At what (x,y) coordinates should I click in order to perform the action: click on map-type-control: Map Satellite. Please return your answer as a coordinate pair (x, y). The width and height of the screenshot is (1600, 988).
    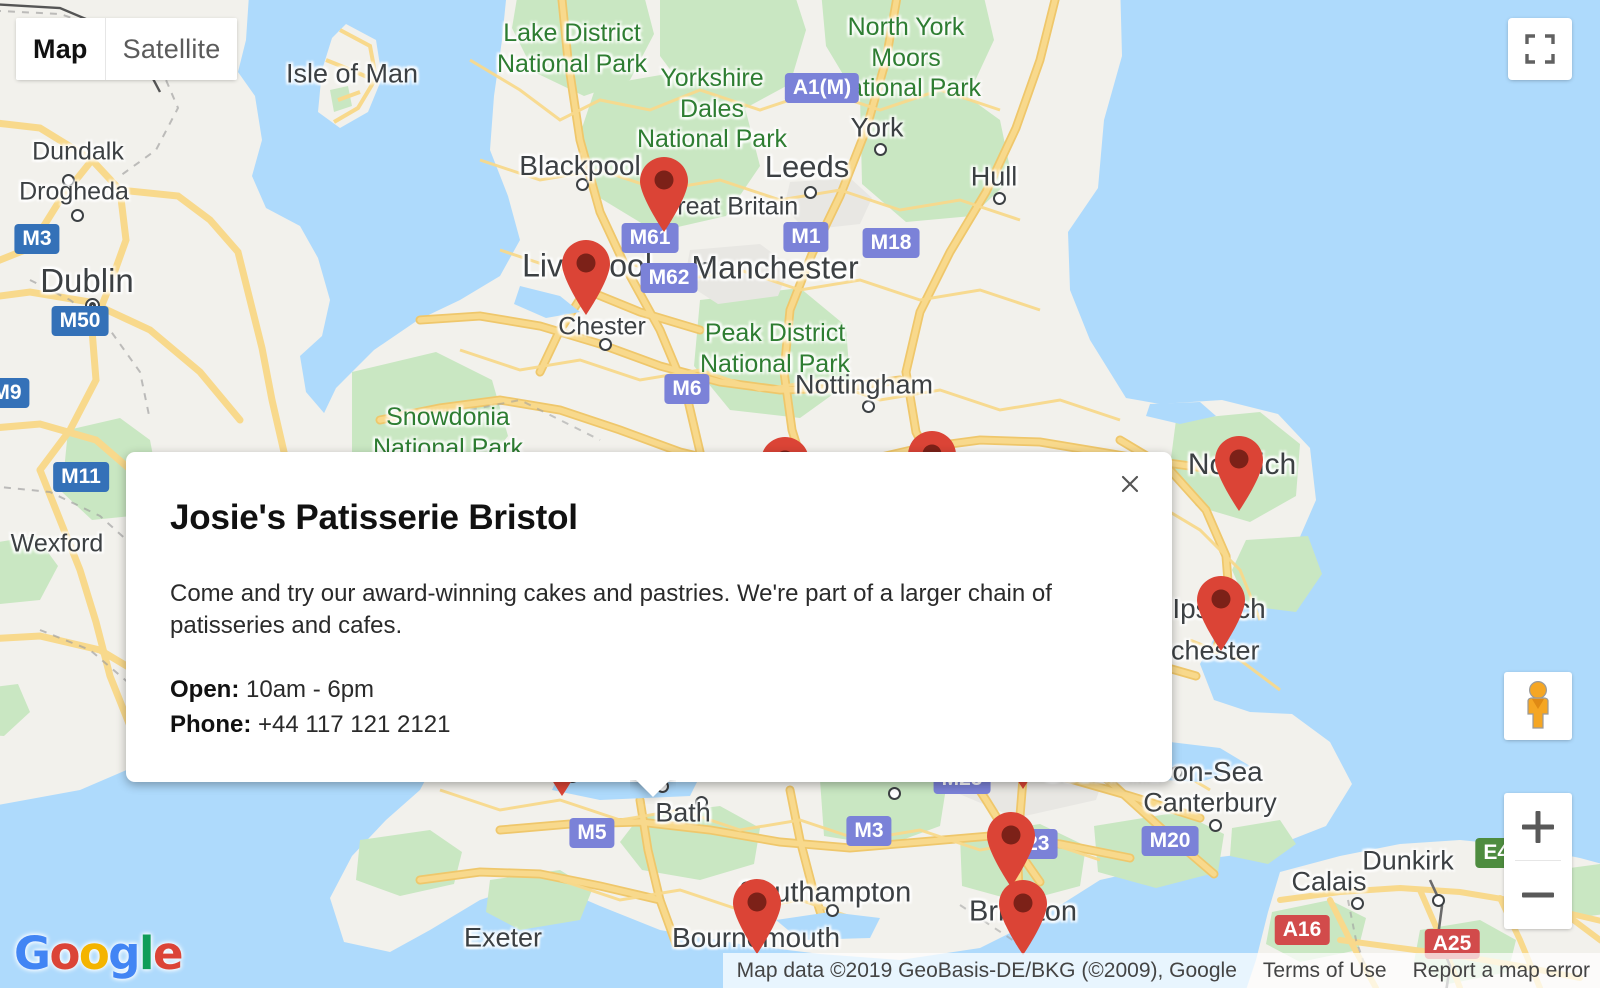
    Looking at the image, I should click on (127, 49).